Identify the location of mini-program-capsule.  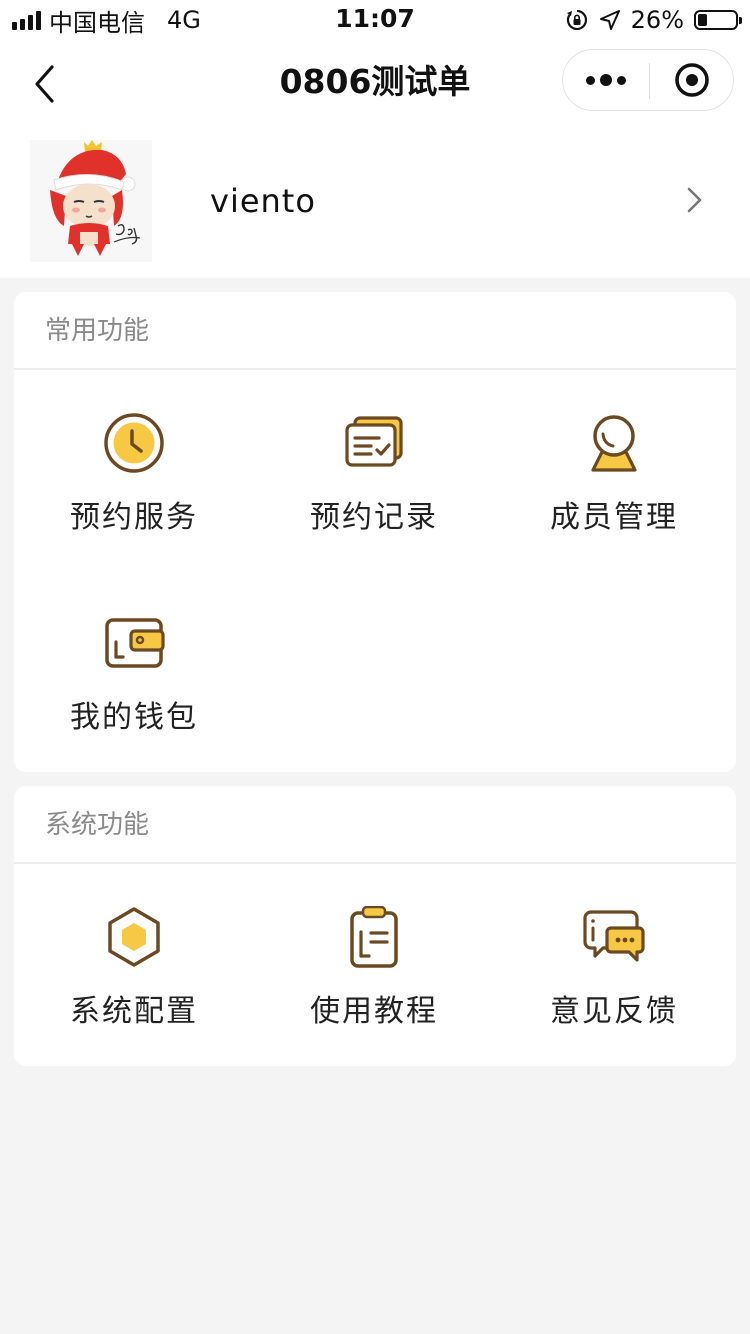
(648, 80).